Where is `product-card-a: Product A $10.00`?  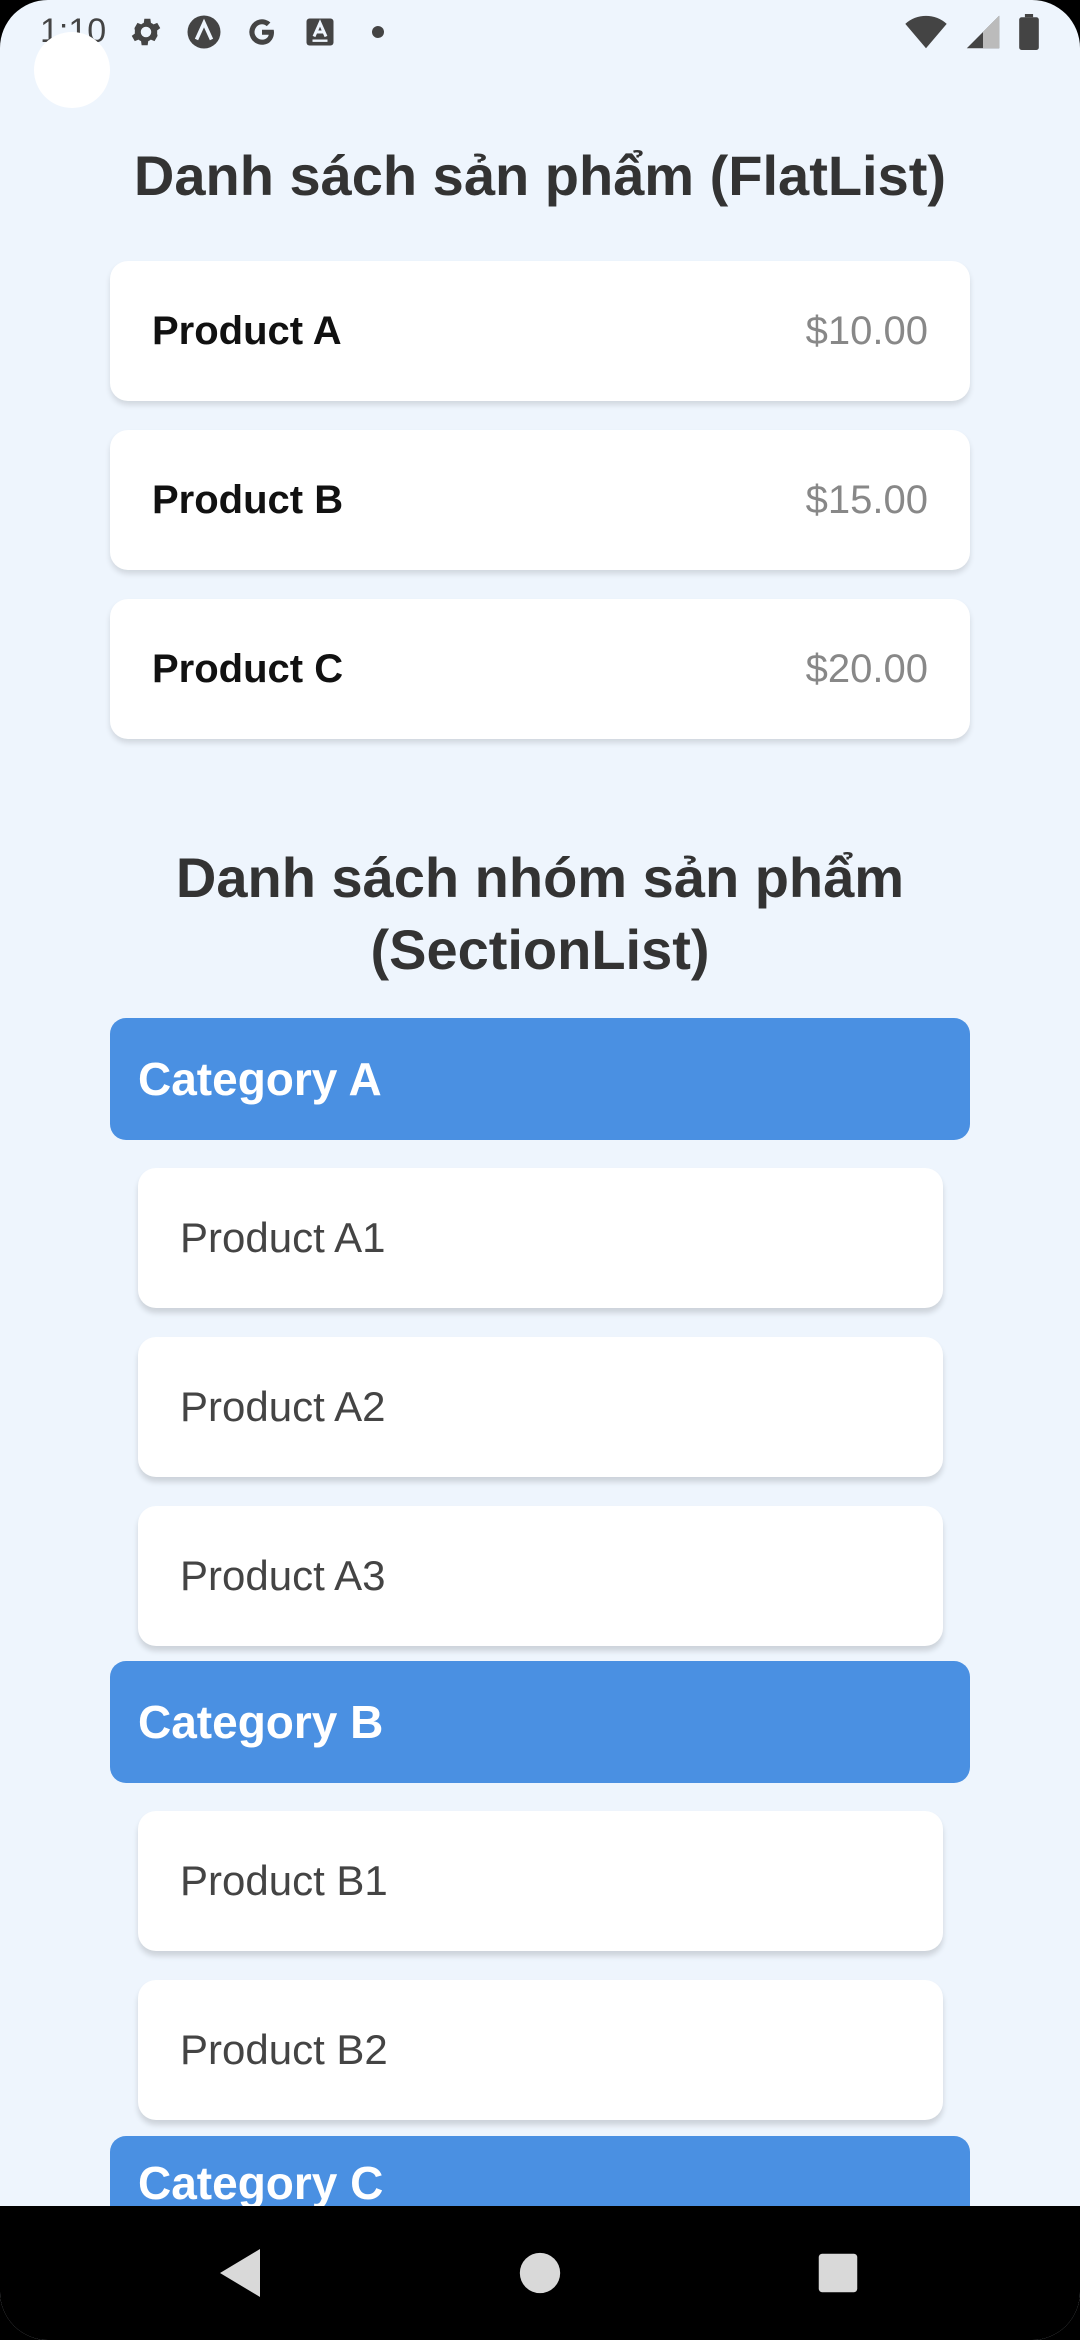 product-card-a: Product A $10.00 is located at coordinates (540, 331).